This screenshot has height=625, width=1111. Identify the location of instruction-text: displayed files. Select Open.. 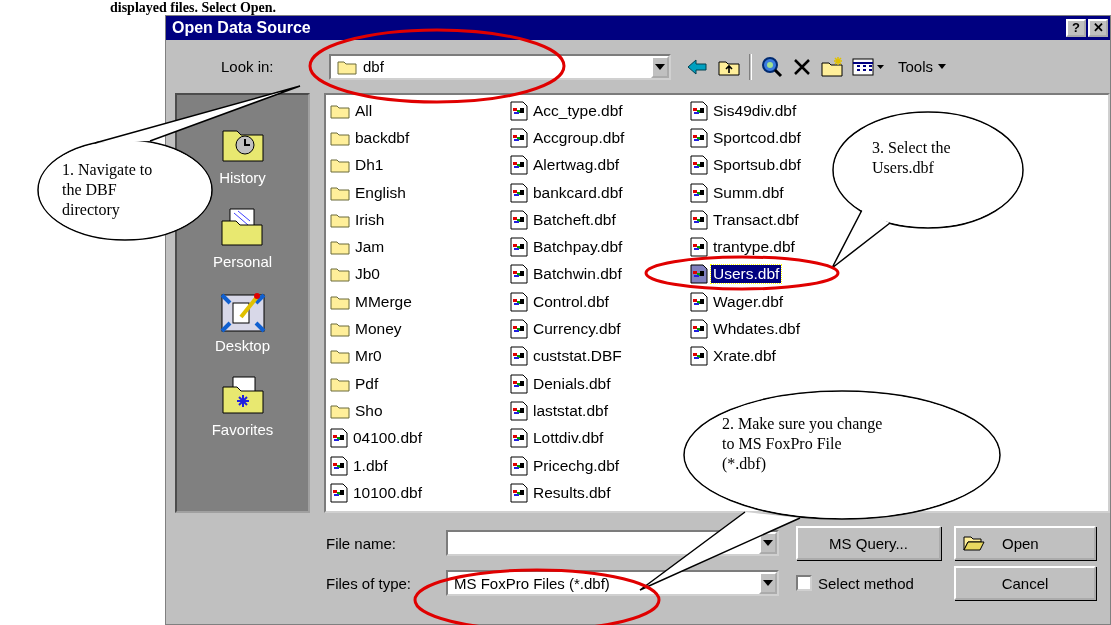
(193, 7).